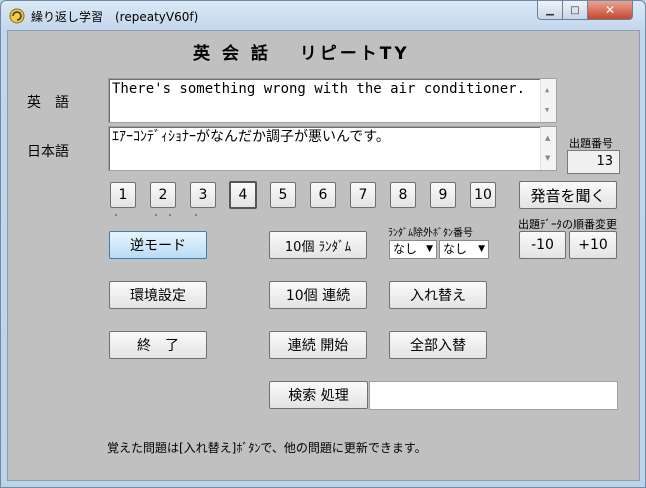 This screenshot has height=488, width=646. I want to click on pronounce-button: 発音を聞く, so click(568, 195).